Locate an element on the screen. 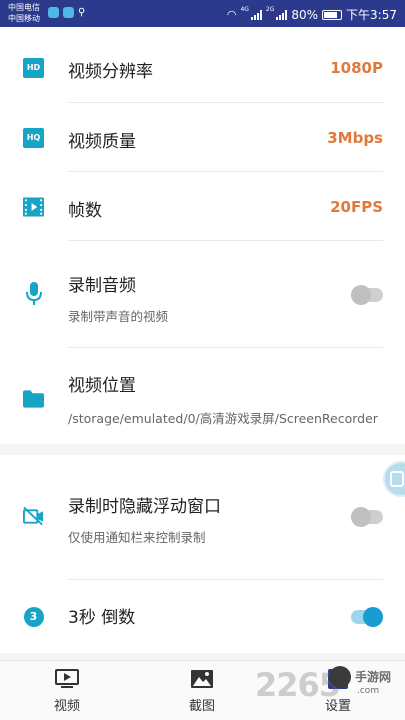  carrier-info: 中国电信 中国移动 is located at coordinates (24, 13).